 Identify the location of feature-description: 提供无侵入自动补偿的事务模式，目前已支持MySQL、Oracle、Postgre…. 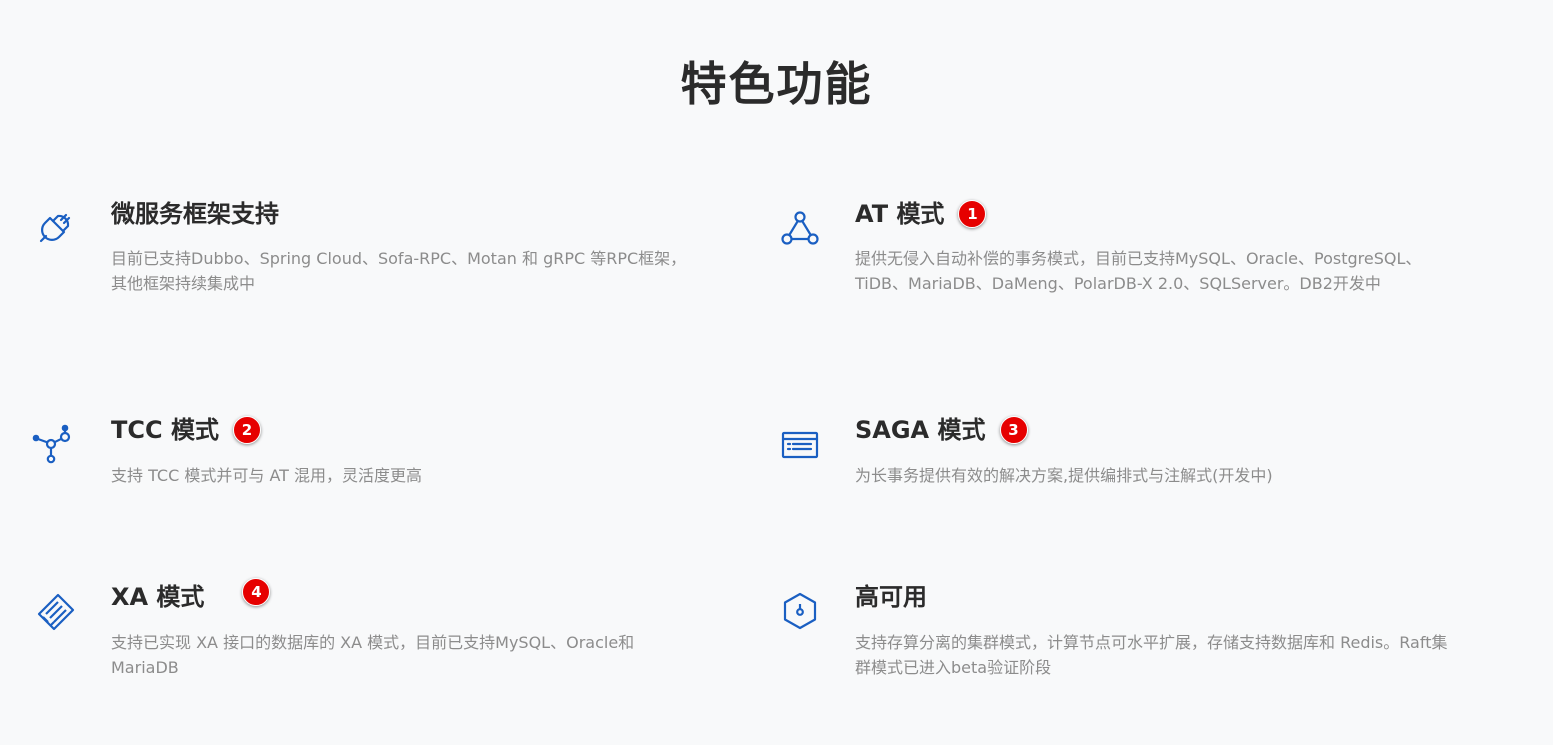
(1138, 271).